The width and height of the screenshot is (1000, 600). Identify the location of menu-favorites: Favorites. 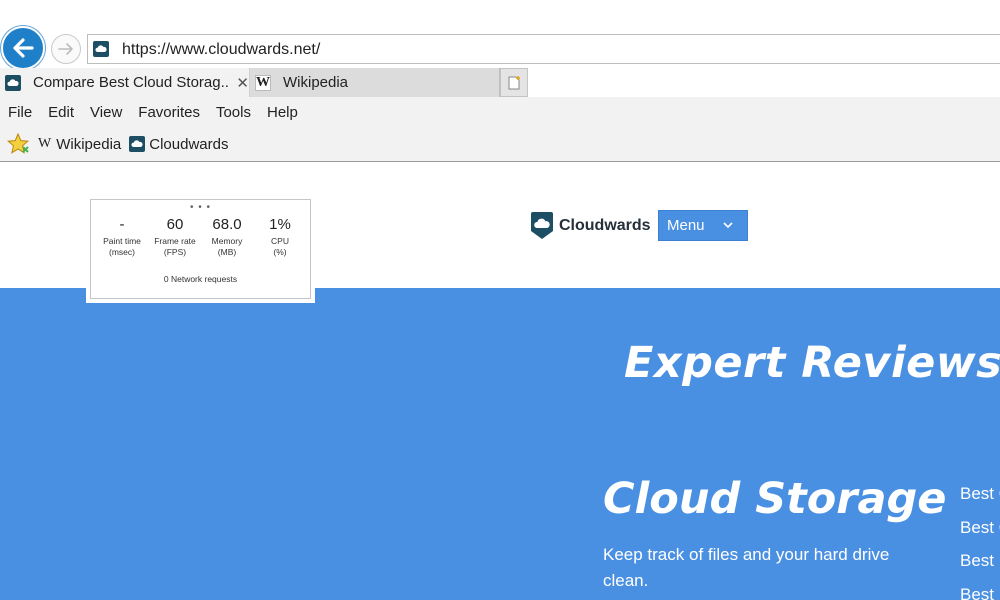
(169, 112).